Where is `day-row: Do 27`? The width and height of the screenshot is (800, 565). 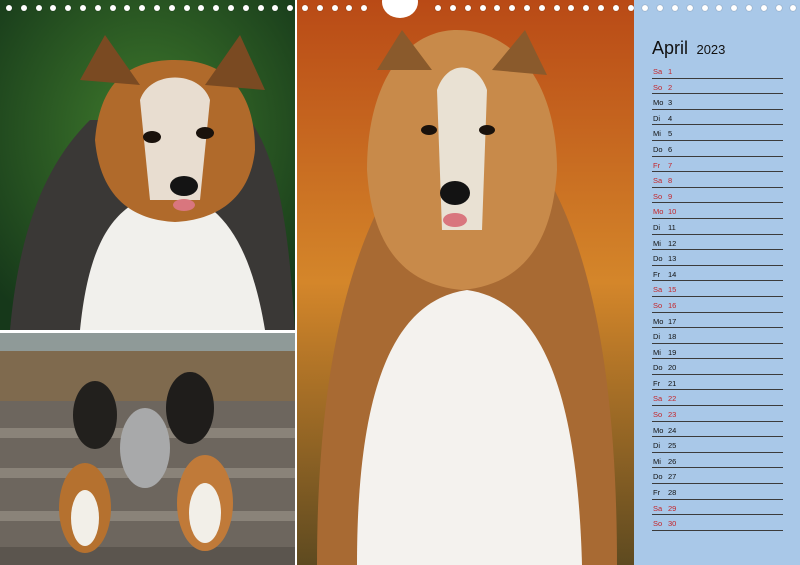 day-row: Do 27 is located at coordinates (717, 476).